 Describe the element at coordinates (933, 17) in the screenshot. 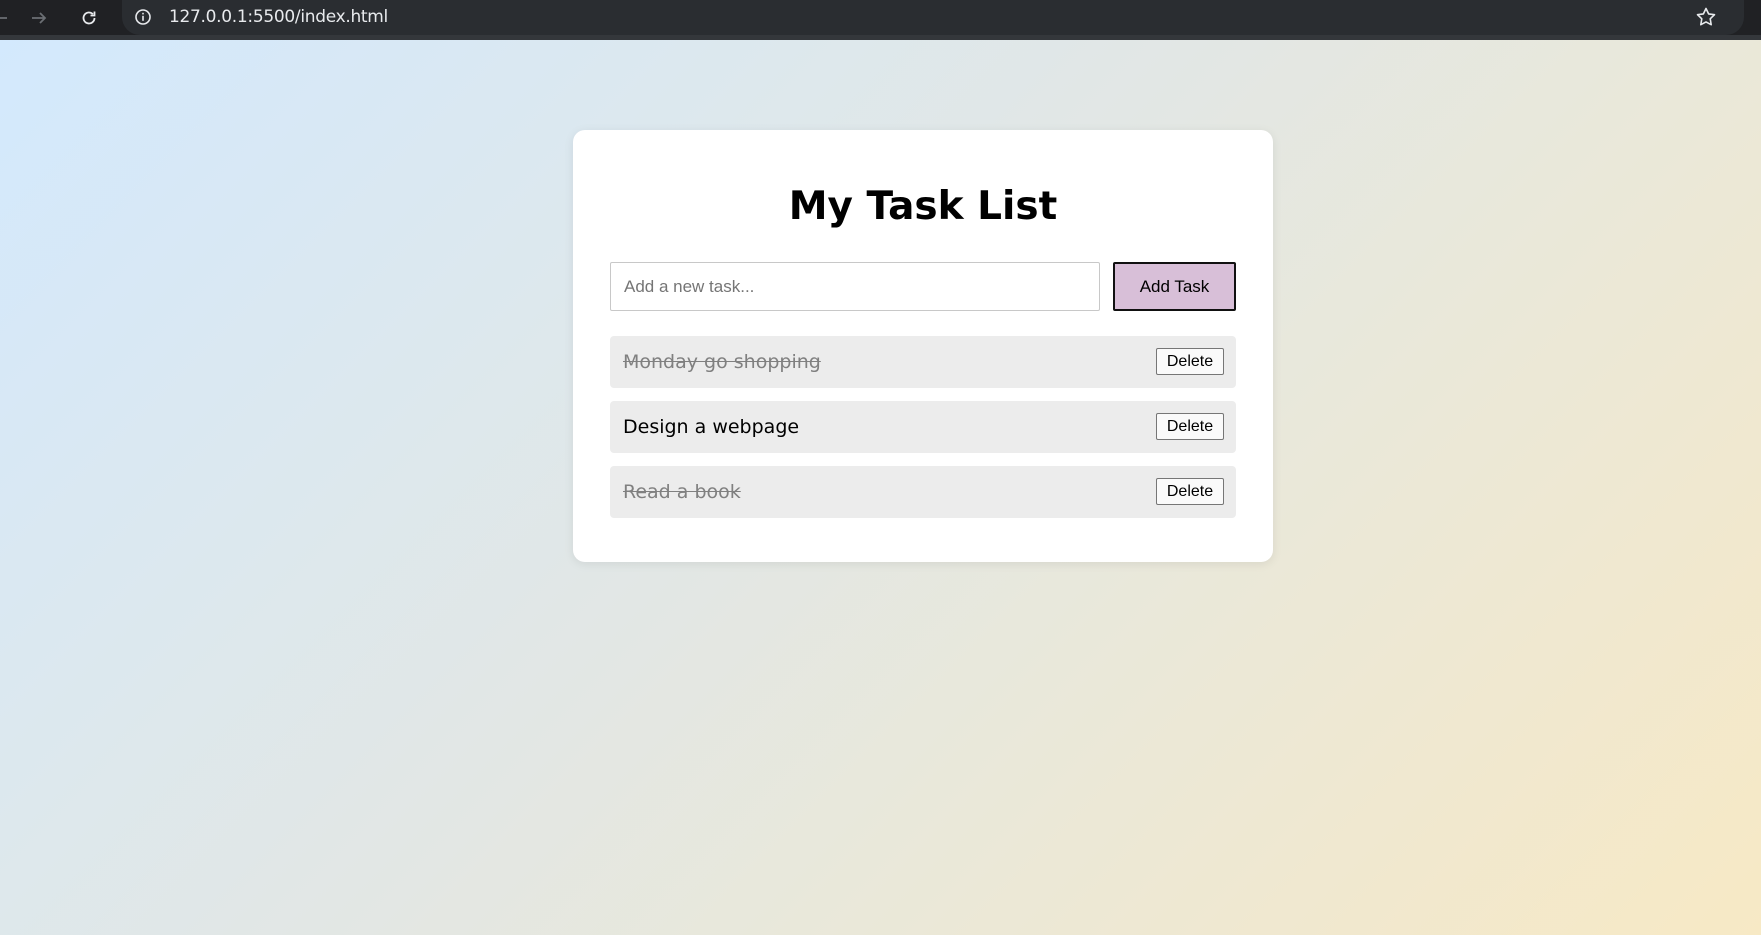

I see `address-bar: 127.0.0.1:5500/index.html` at that location.